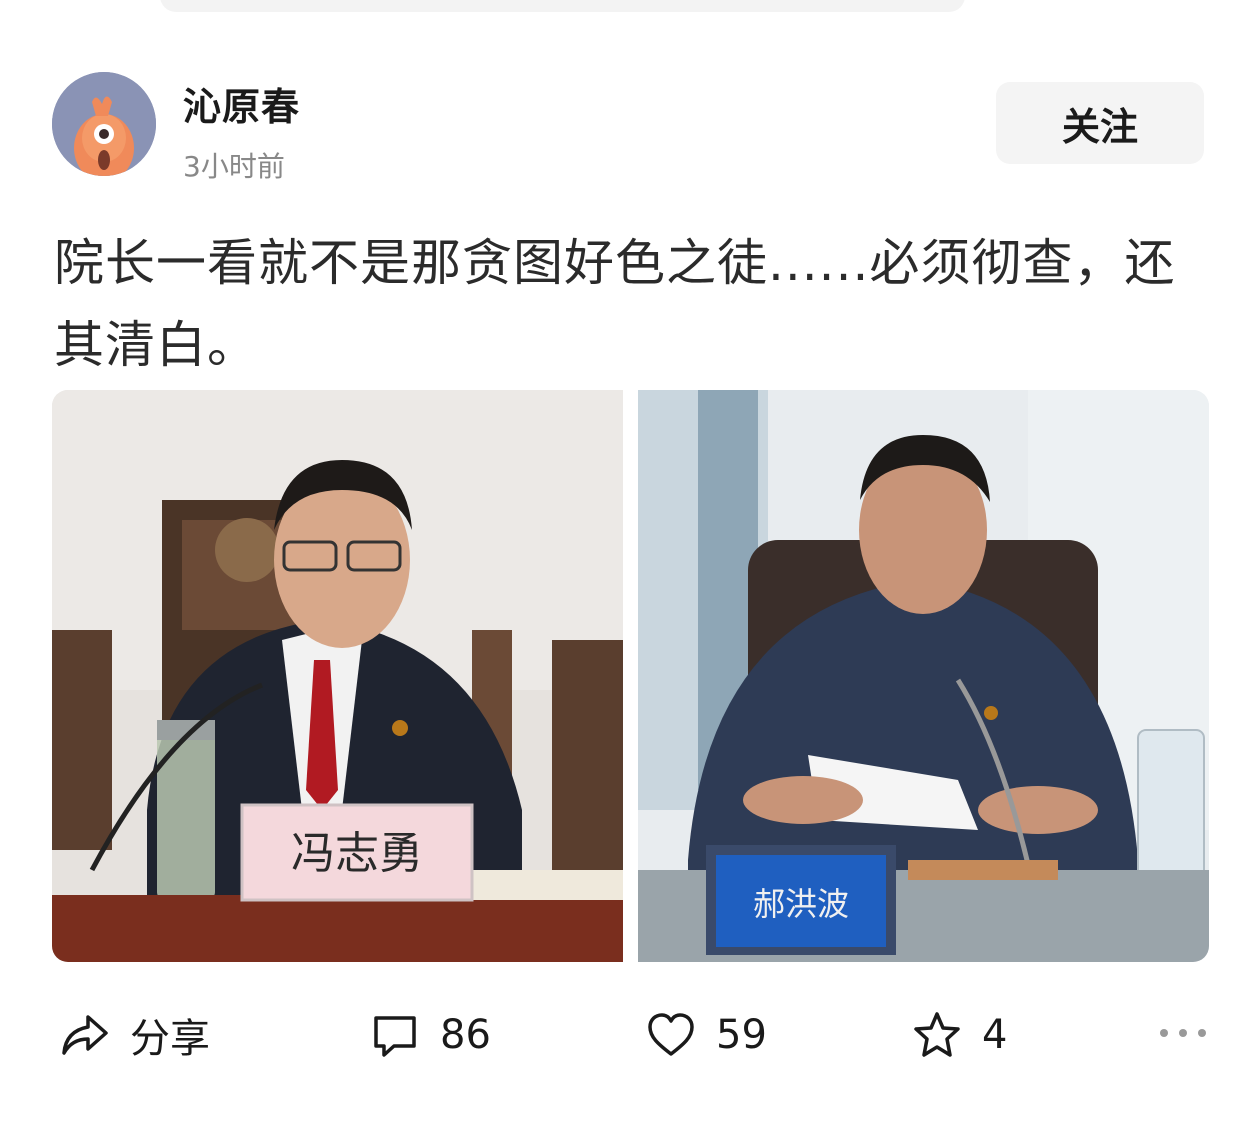  What do you see at coordinates (1100, 123) in the screenshot?
I see `follow-button: 关注` at bounding box center [1100, 123].